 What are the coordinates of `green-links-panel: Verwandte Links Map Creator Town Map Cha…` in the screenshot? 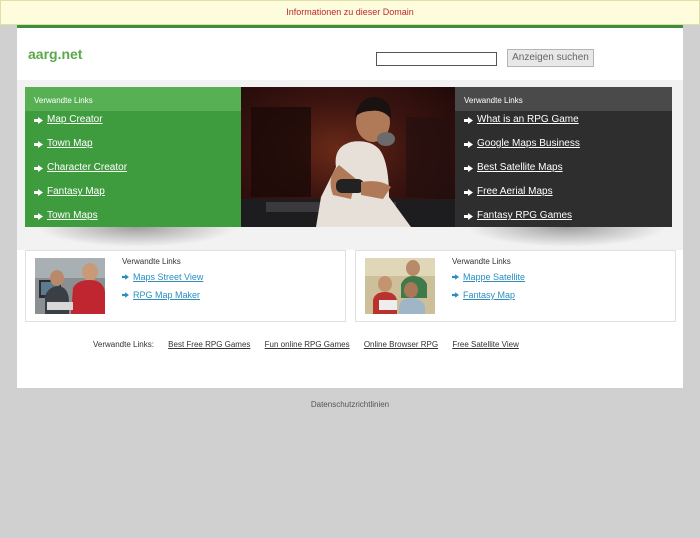 It's located at (133, 157).